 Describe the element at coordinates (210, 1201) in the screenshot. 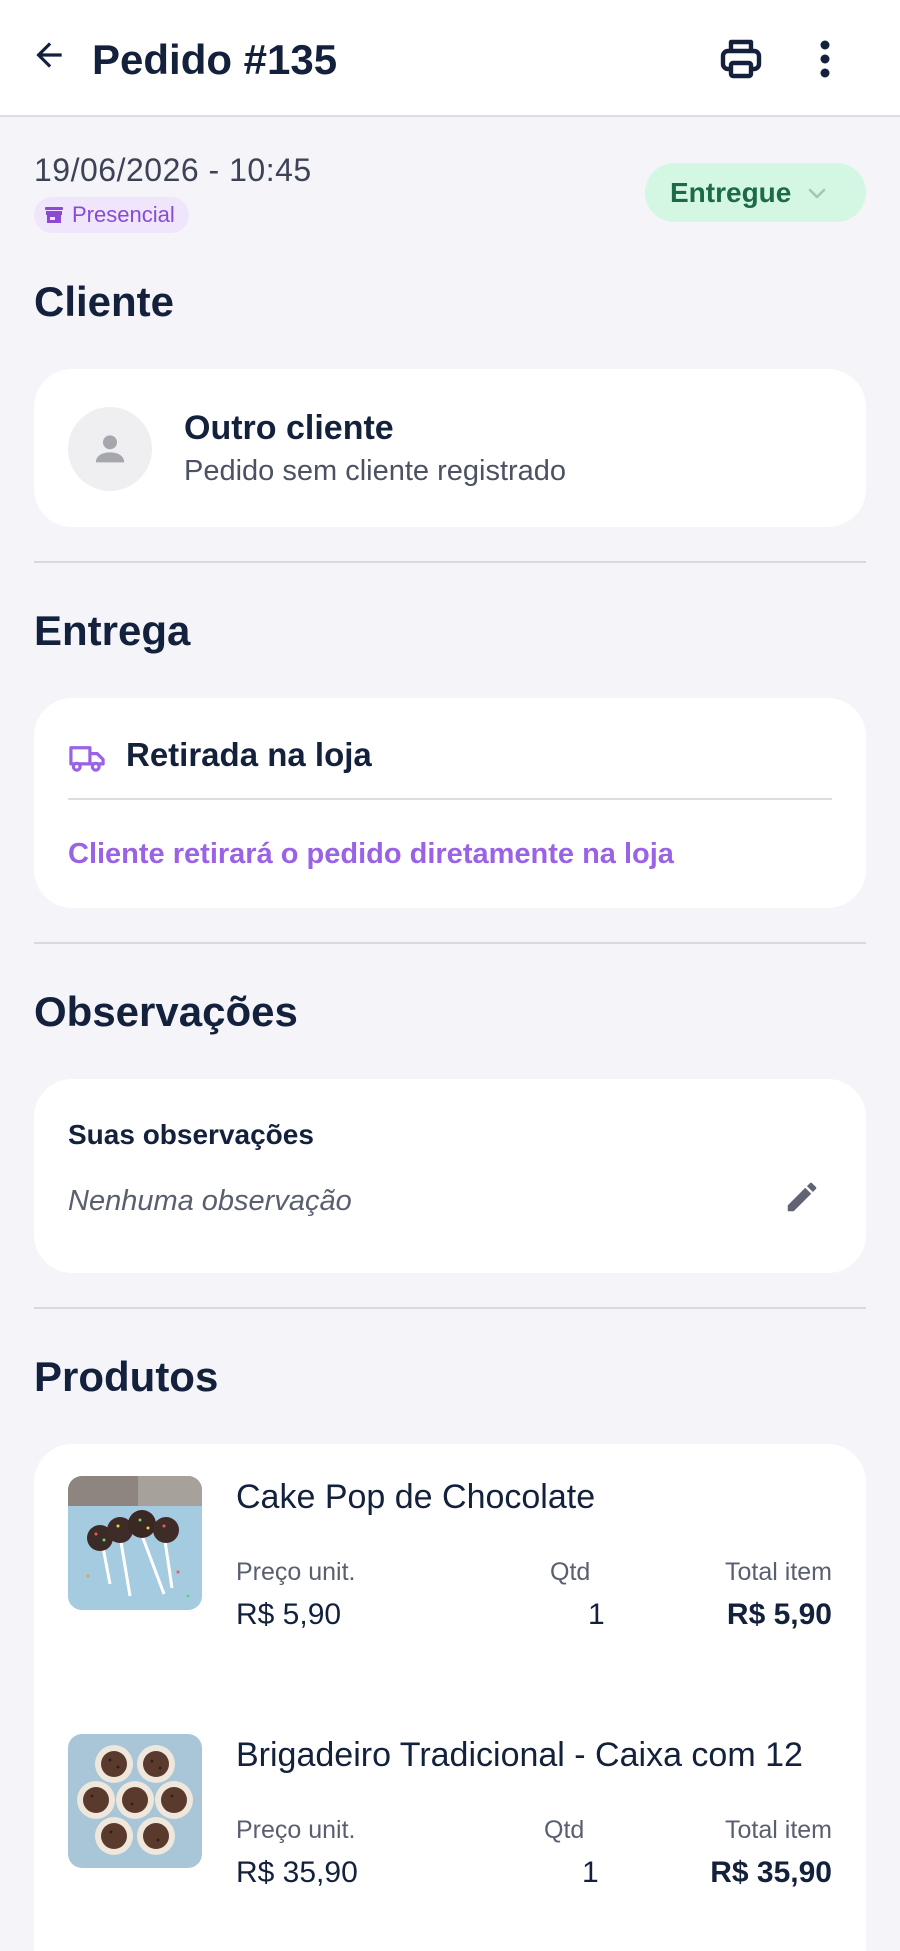

I see `notes-value: Nenhuma observação` at that location.